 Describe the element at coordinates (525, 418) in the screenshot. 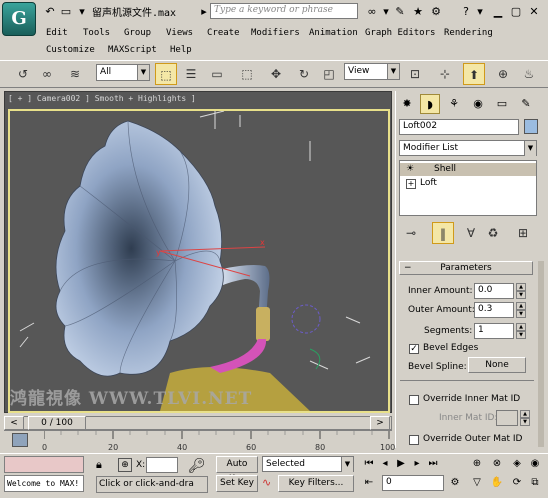

I see `inner-mat-id-spinner: ▲ ▼` at that location.